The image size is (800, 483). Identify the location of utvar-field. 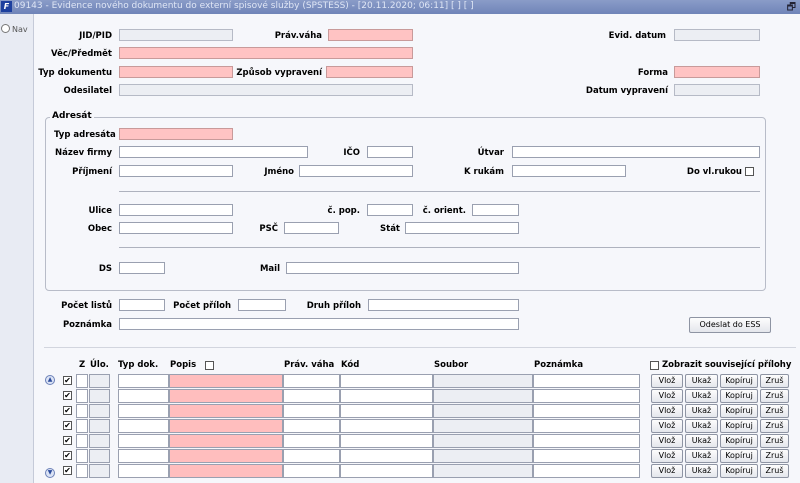
(636, 152).